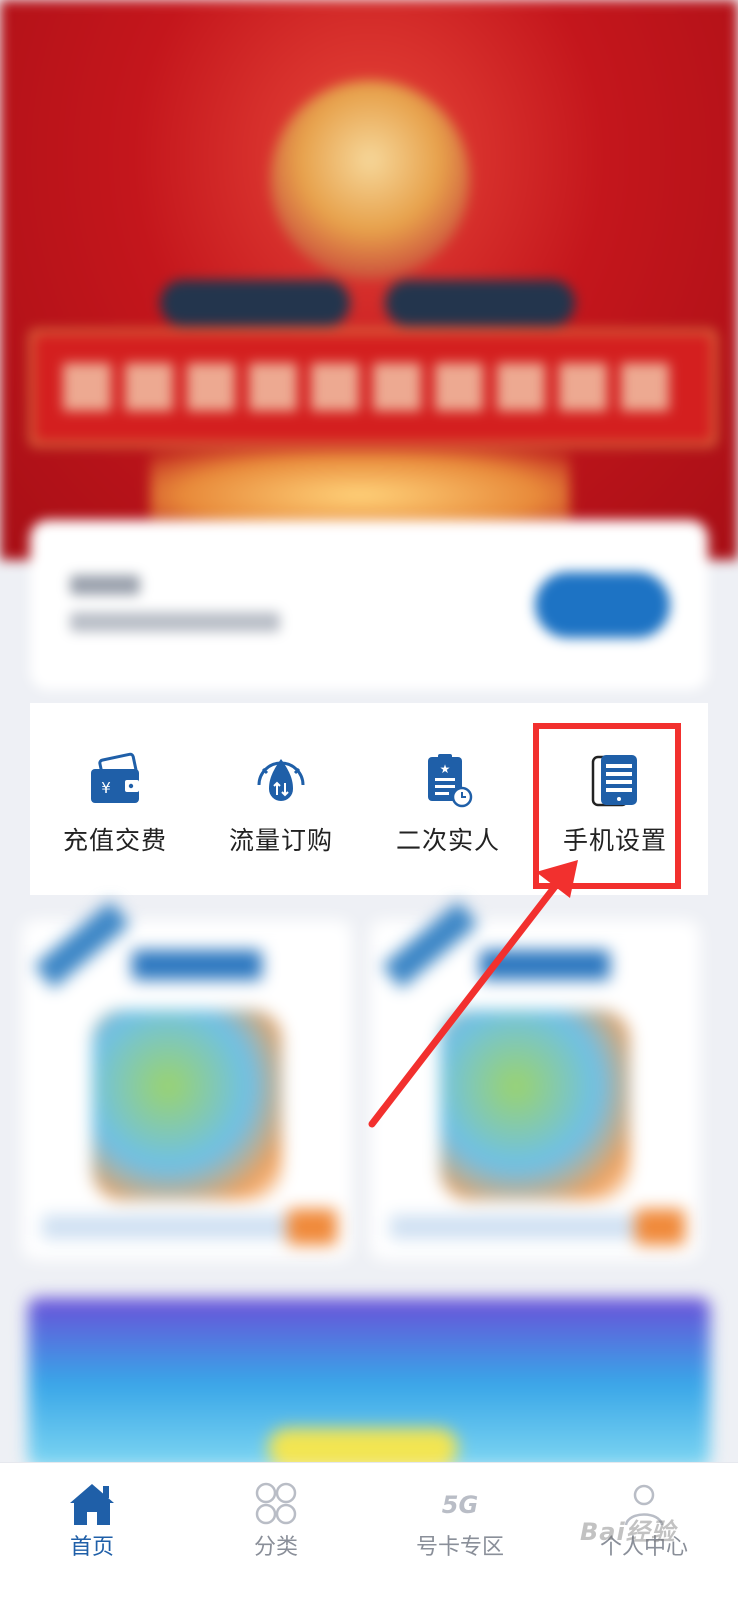 Image resolution: width=738 pixels, height=1600 pixels. What do you see at coordinates (614, 841) in the screenshot?
I see `quick-action-label: 手机设置` at bounding box center [614, 841].